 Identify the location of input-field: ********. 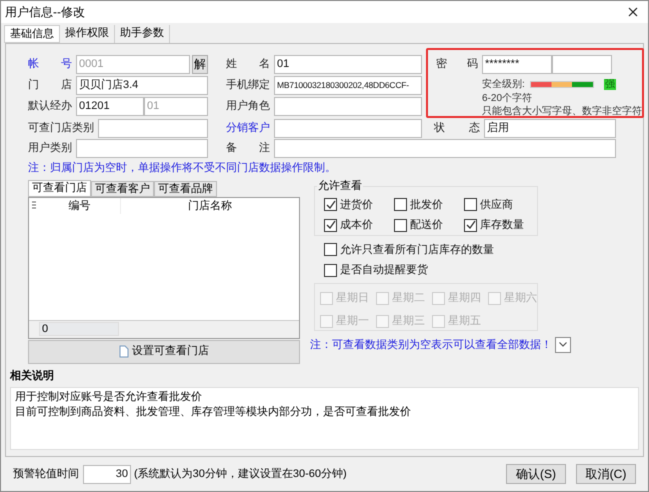
(517, 64).